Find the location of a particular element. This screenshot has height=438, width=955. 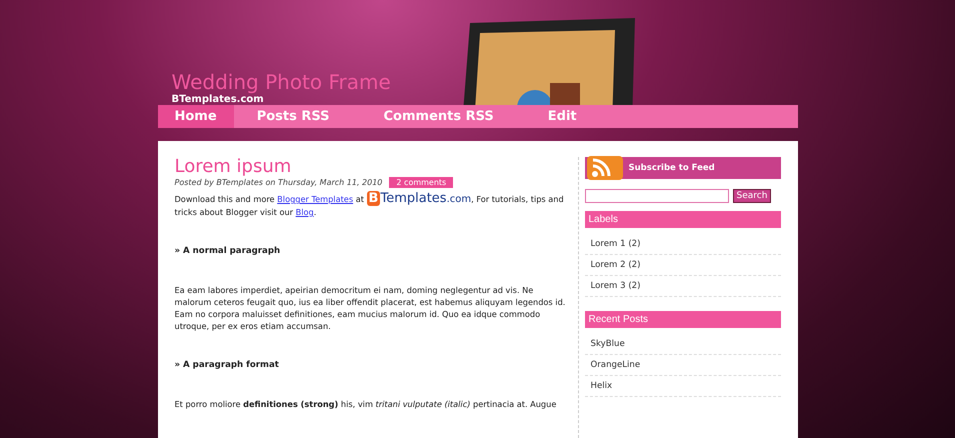

blogger-templates-link: Blogger Templates is located at coordinates (315, 199).